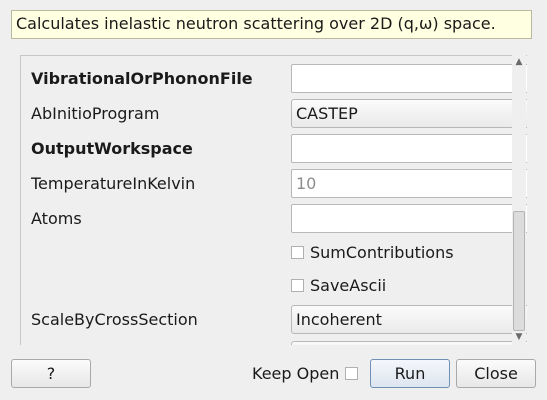  I want to click on chevron-down-icon: ▼, so click(519, 337).